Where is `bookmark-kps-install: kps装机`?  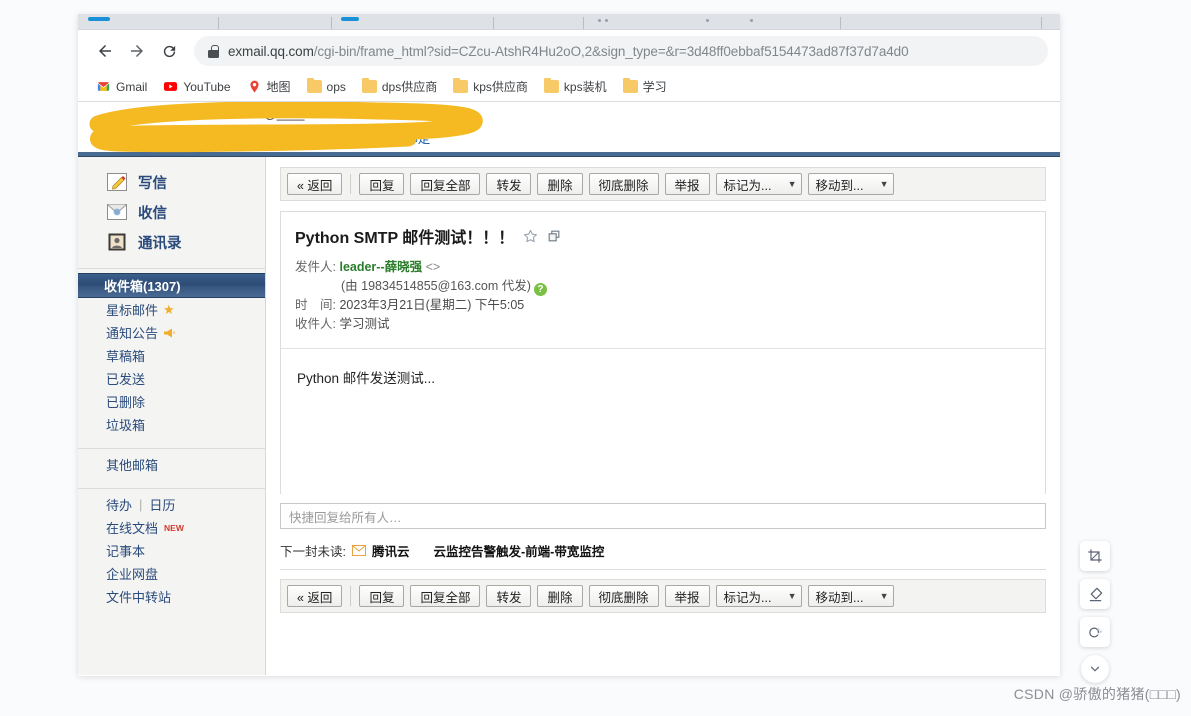
bookmark-kps-install: kps装机 is located at coordinates (575, 86).